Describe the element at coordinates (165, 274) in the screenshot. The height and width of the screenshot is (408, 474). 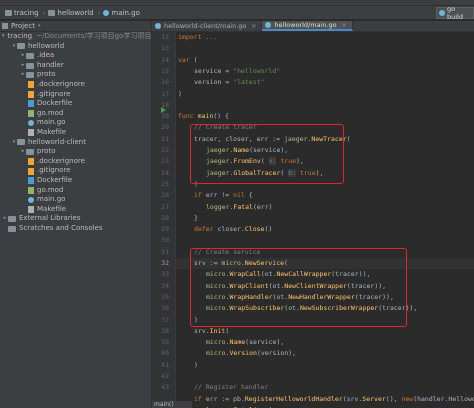
I see `line-number: 33` at that location.